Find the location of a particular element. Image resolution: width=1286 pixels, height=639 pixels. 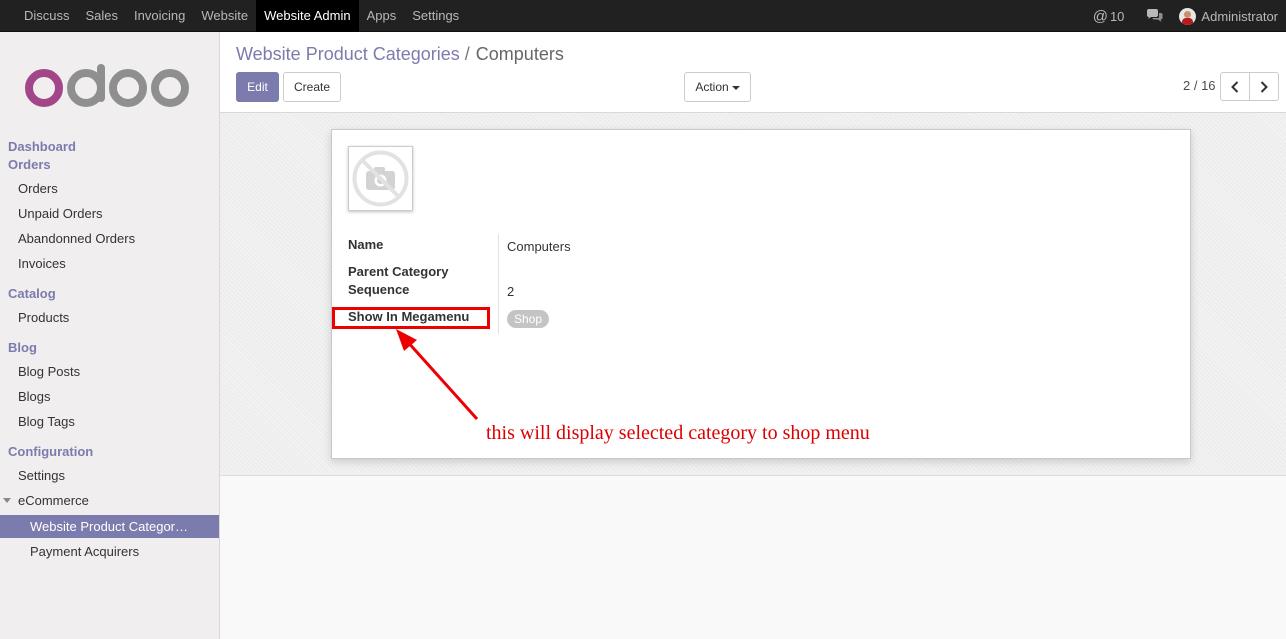

field-divider is located at coordinates (498, 284).